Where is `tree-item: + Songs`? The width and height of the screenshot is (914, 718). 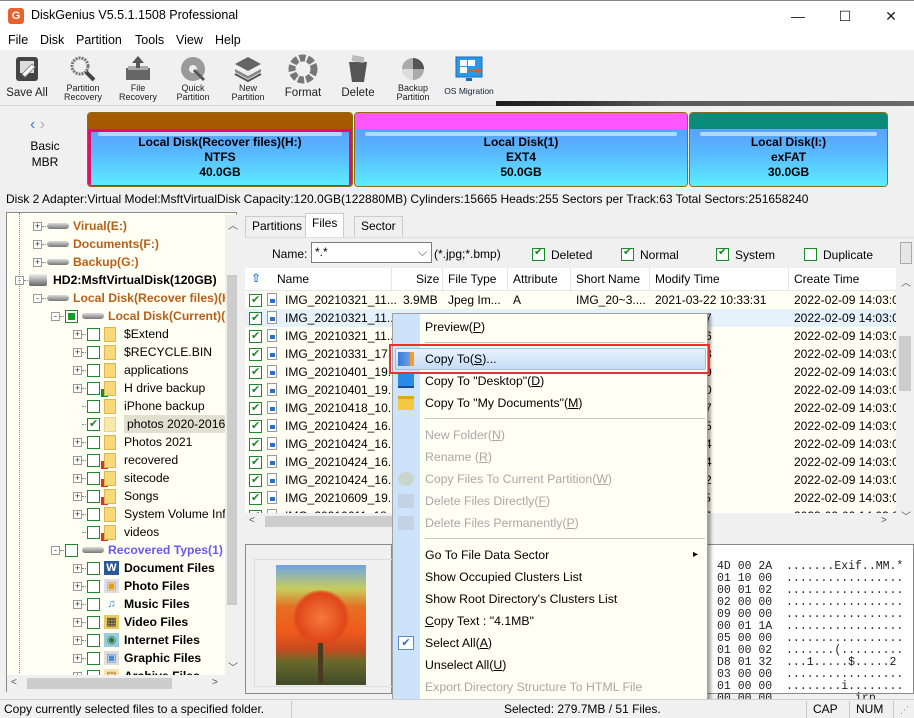 tree-item: + Songs is located at coordinates (113, 496).